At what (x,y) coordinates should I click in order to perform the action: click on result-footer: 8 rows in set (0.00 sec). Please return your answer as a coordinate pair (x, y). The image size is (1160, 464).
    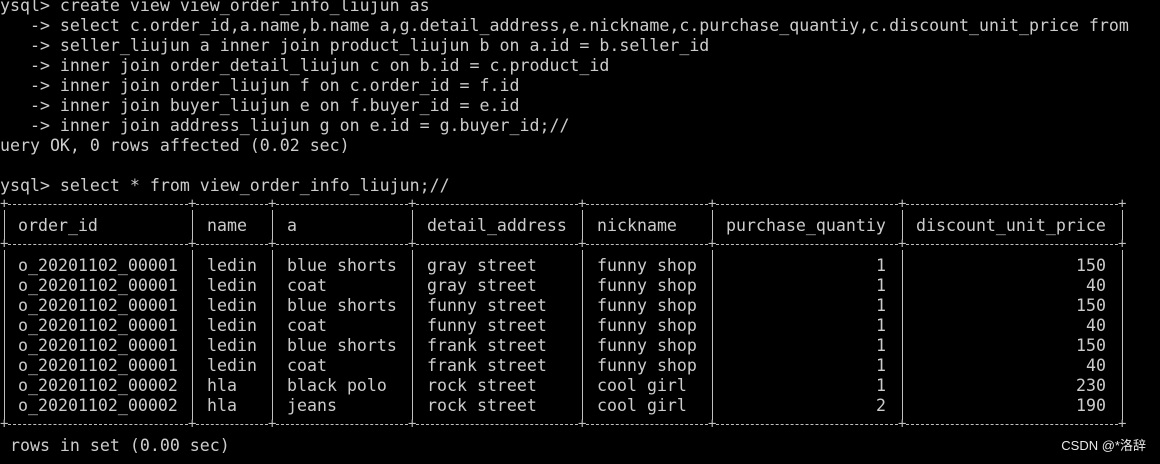
    Looking at the image, I should click on (115, 445).